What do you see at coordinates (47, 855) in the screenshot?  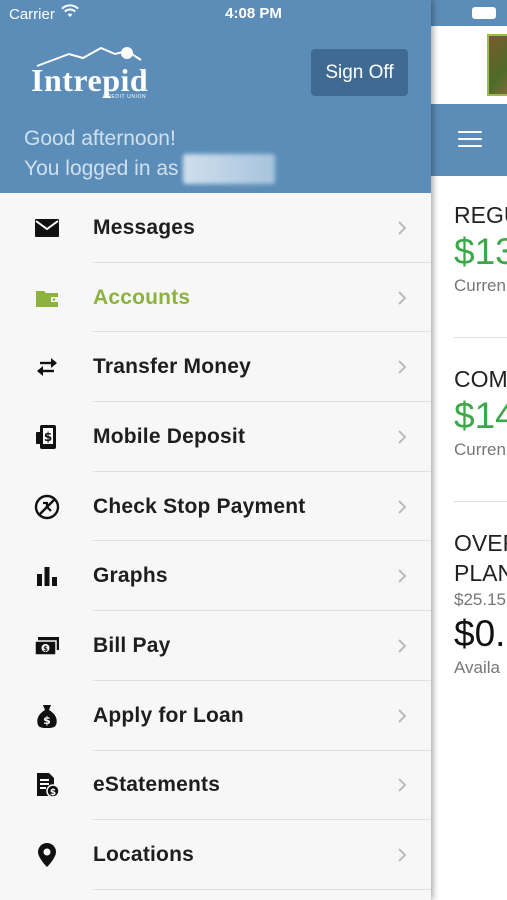 I see `location-pin-icon` at bounding box center [47, 855].